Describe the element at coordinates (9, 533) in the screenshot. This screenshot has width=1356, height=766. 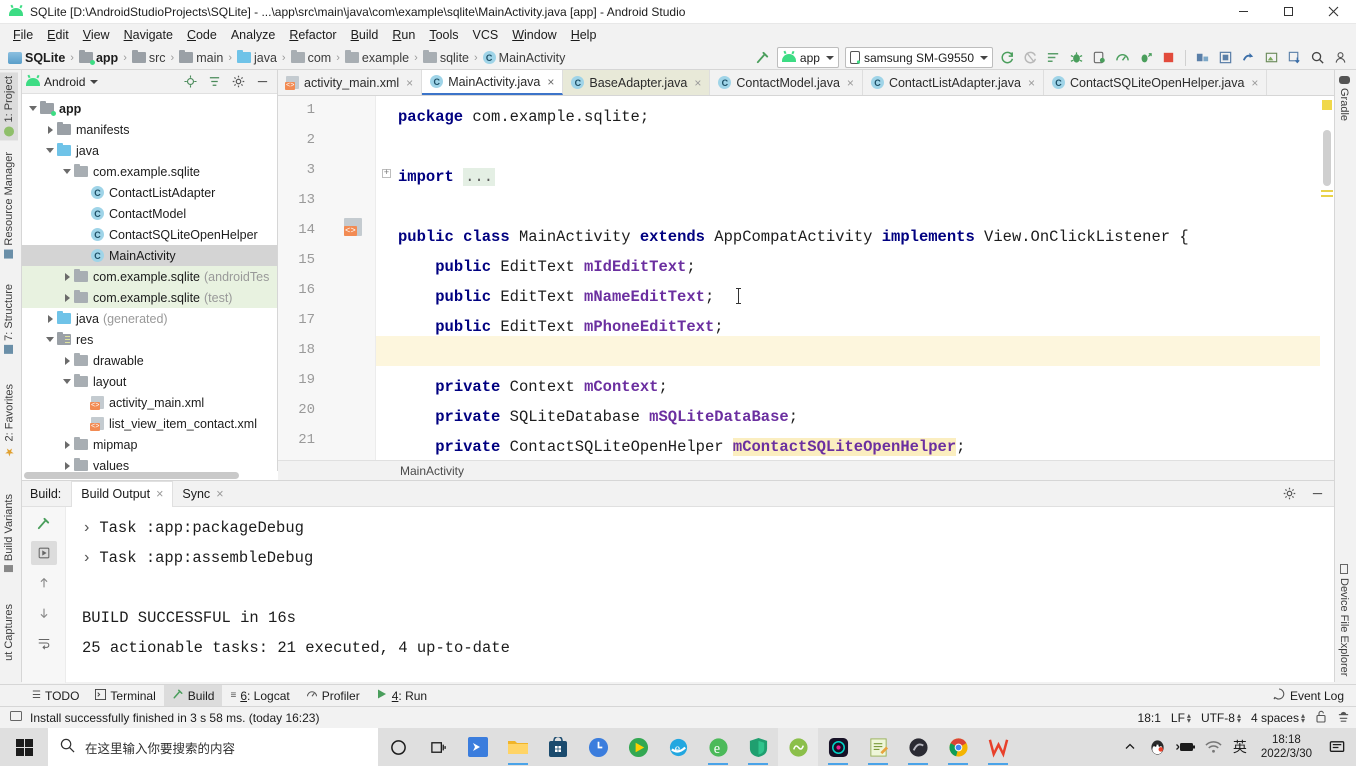
I see `sidebar-tab-build-variants: Build Variants` at that location.